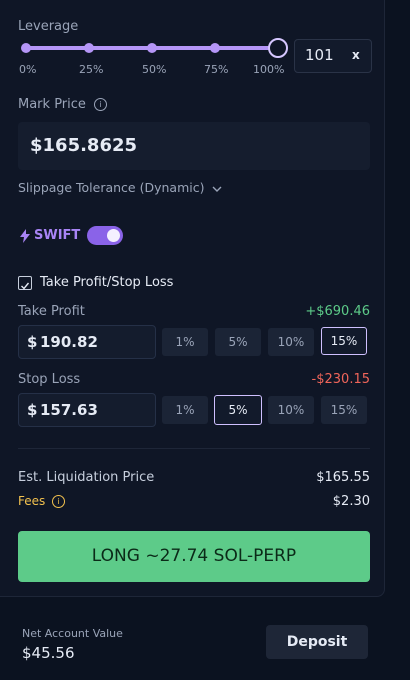 The width and height of the screenshot is (410, 680). I want to click on stop-loss-15pct-button: 15%, so click(344, 410).